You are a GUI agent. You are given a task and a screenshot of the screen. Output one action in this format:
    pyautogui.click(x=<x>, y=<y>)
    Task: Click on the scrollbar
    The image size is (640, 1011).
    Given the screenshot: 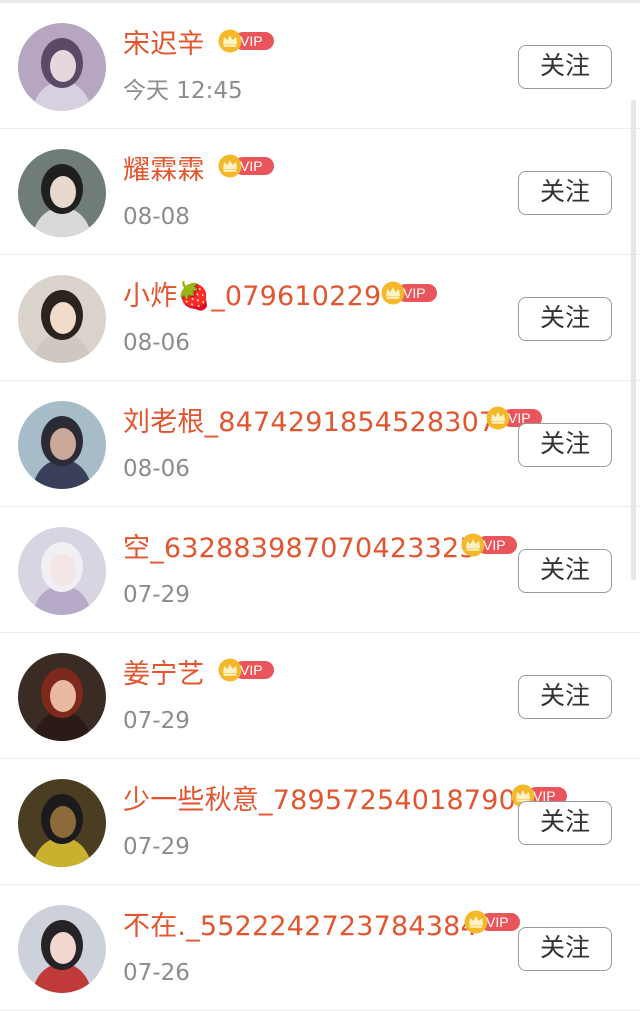 What is the action you would take?
    pyautogui.click(x=633, y=340)
    